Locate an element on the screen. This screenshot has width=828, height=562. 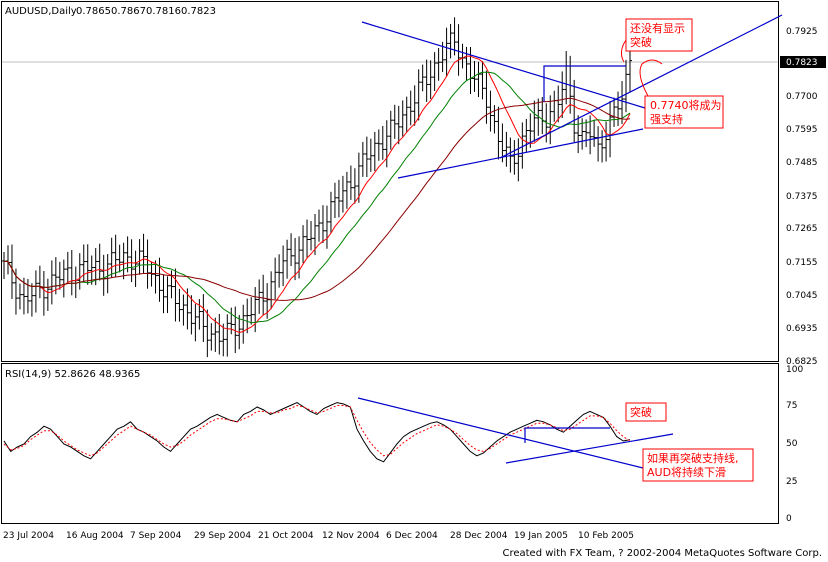
rsi-tick-label: 50 is located at coordinates (792, 444).